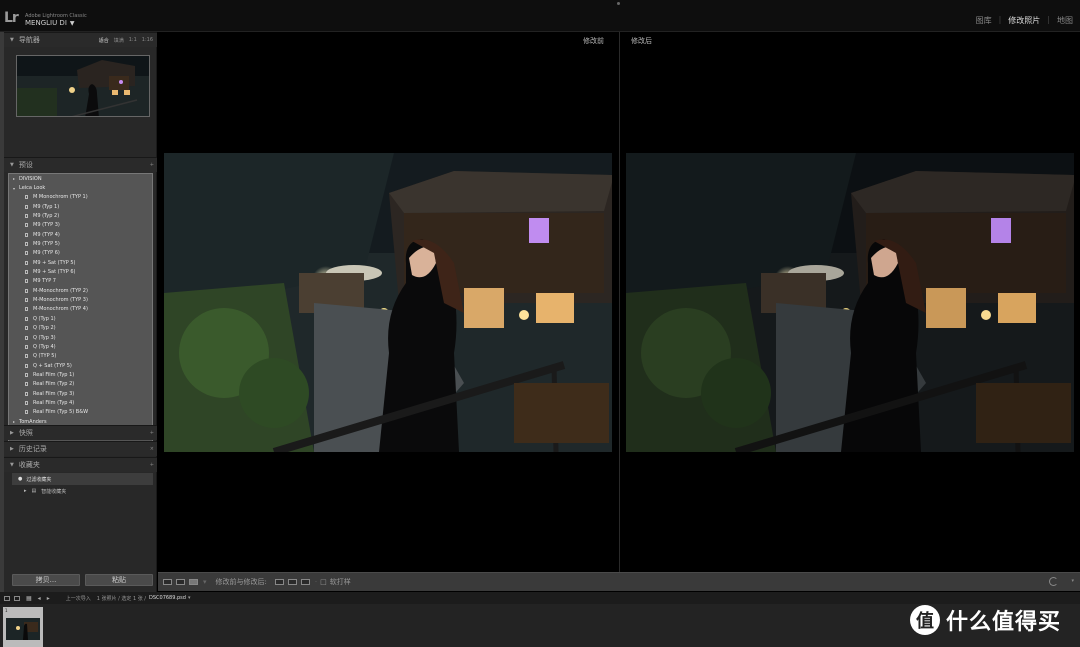 The height and width of the screenshot is (647, 1080). Describe the element at coordinates (54, 393) in the screenshot. I see `preset-label: Real Film (Typ 3)` at that location.